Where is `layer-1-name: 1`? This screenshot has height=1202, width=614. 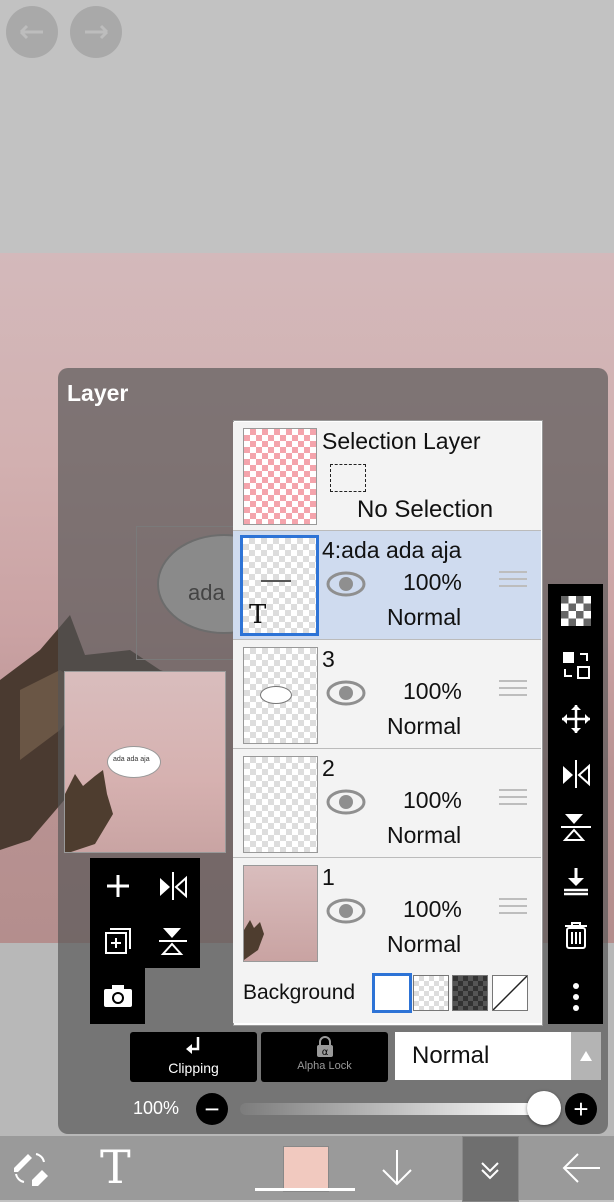 layer-1-name: 1 is located at coordinates (328, 877).